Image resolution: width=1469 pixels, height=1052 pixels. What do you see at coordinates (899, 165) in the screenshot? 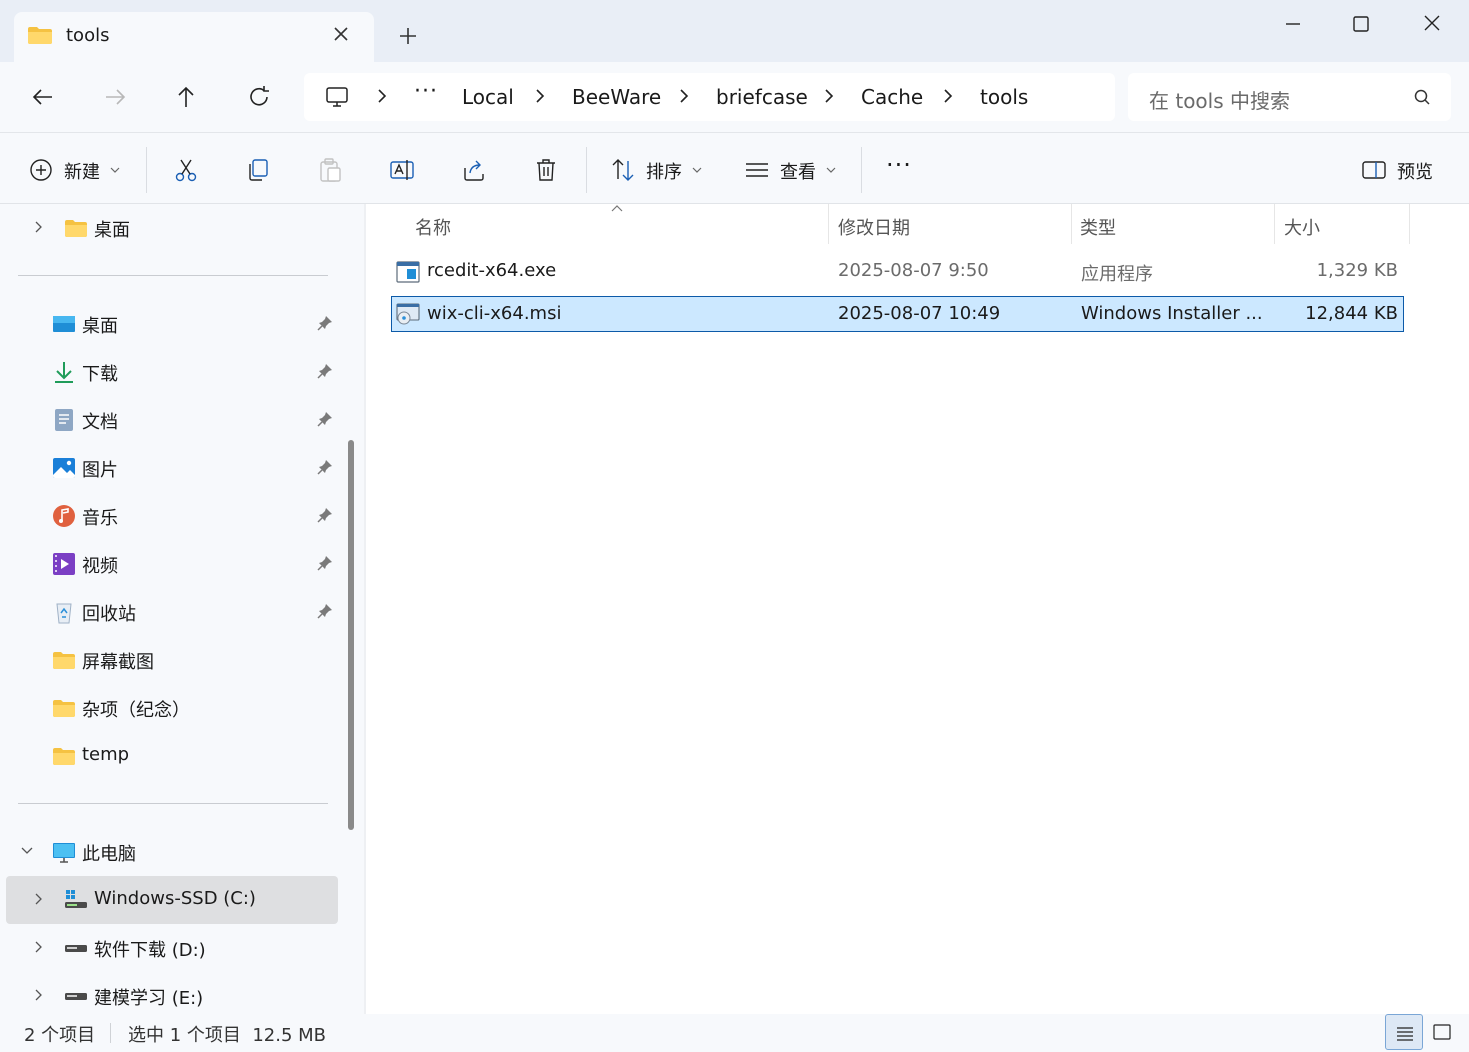
I see `more-options-button: ···` at bounding box center [899, 165].